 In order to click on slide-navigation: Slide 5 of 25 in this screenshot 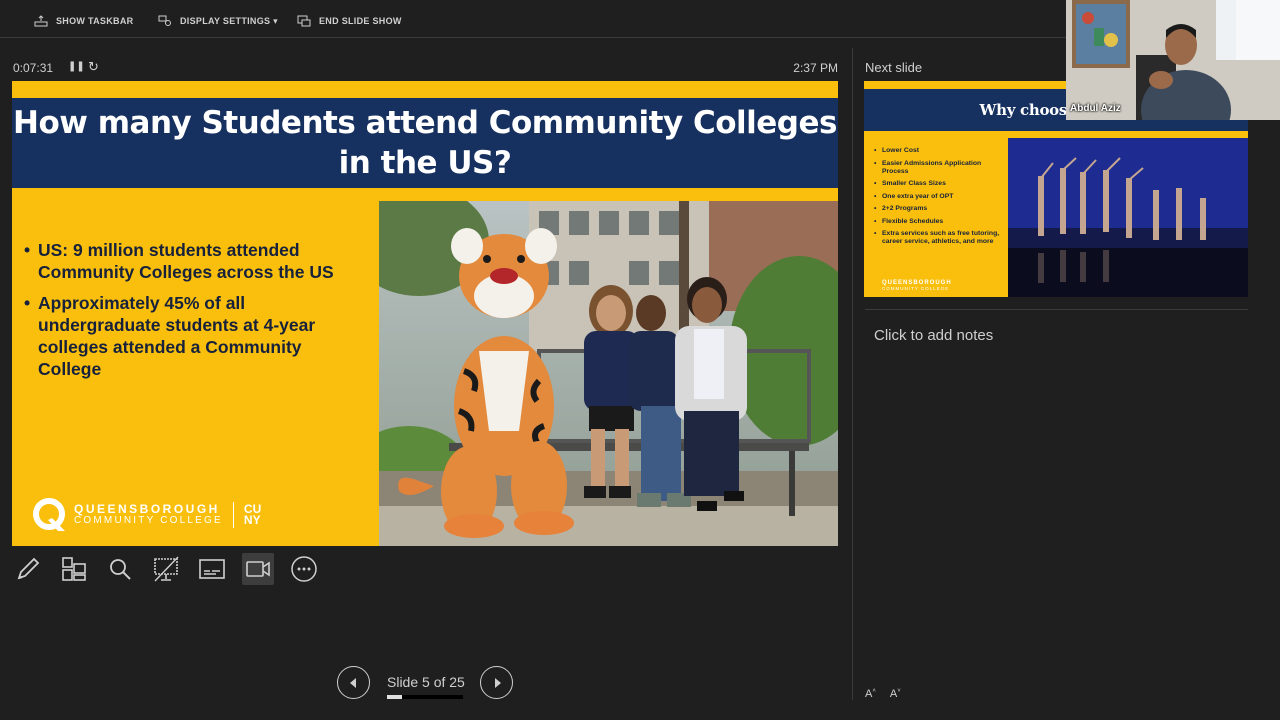, I will do `click(427, 683)`.